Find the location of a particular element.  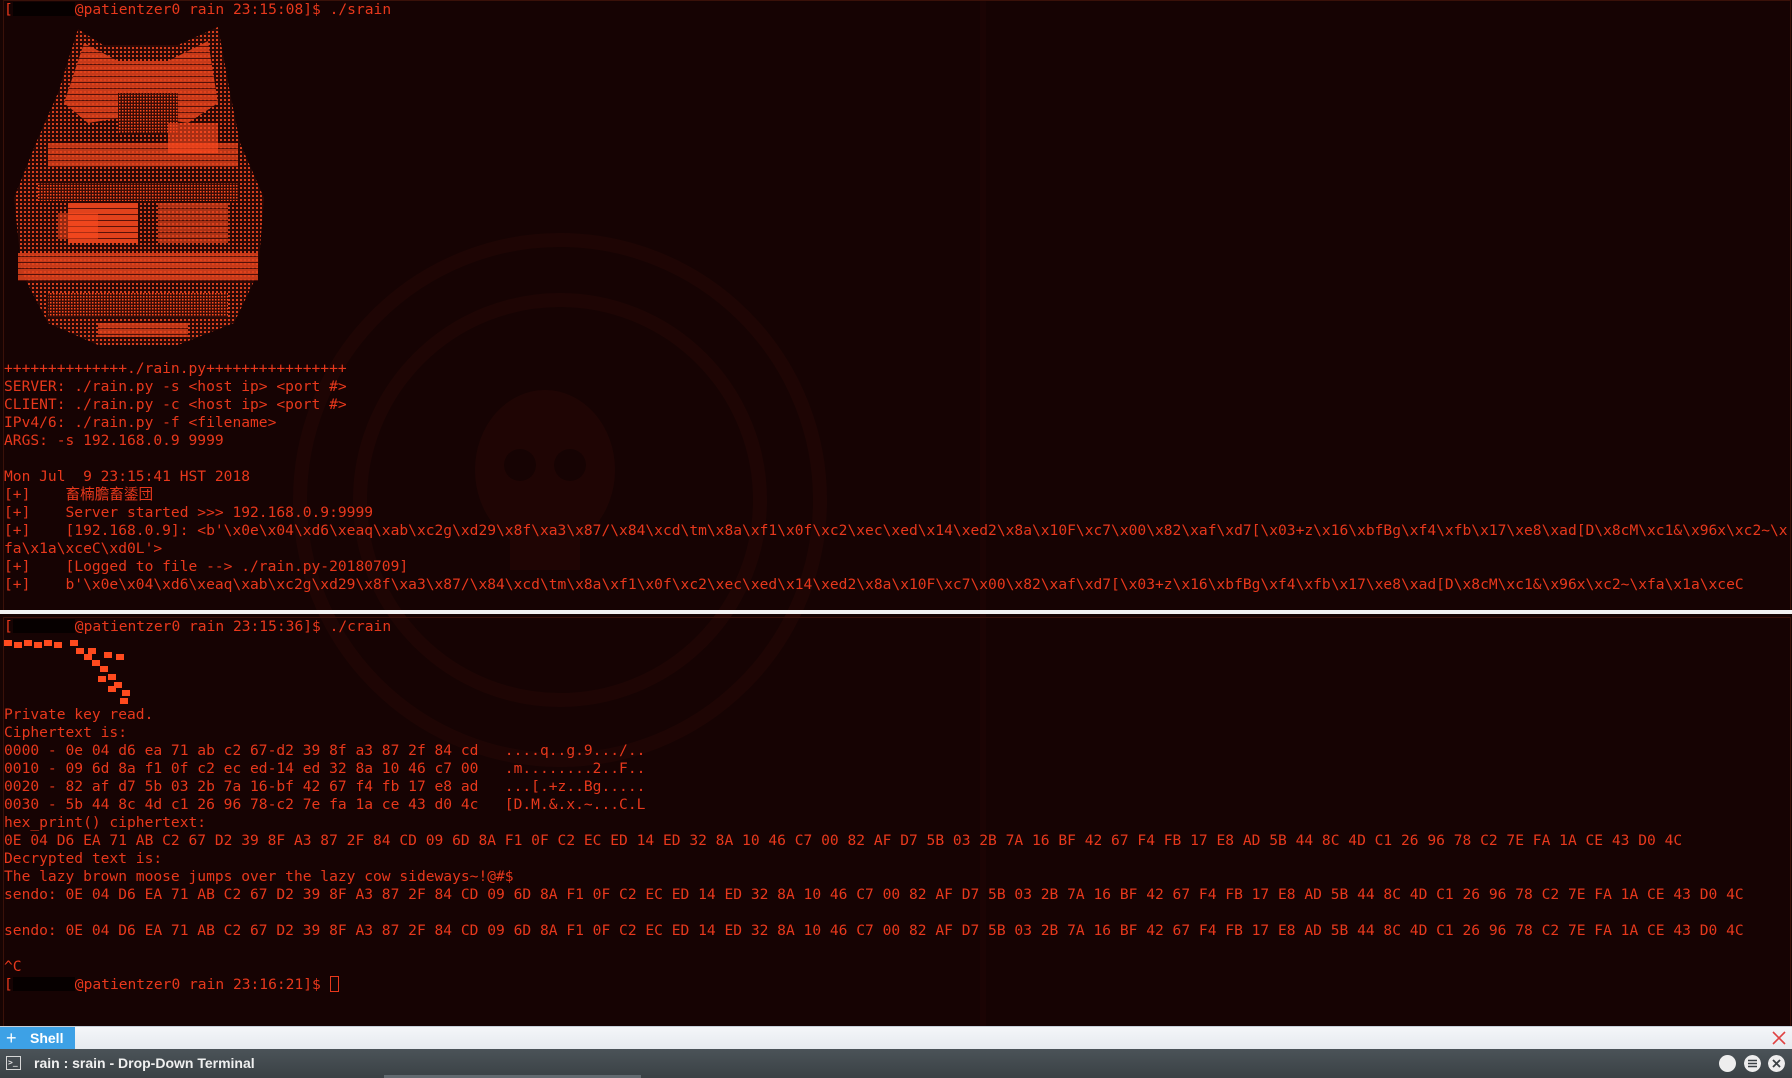

active-prompt-line: [ @patientzer0 rain 23:16:21]$ is located at coordinates (171, 985).